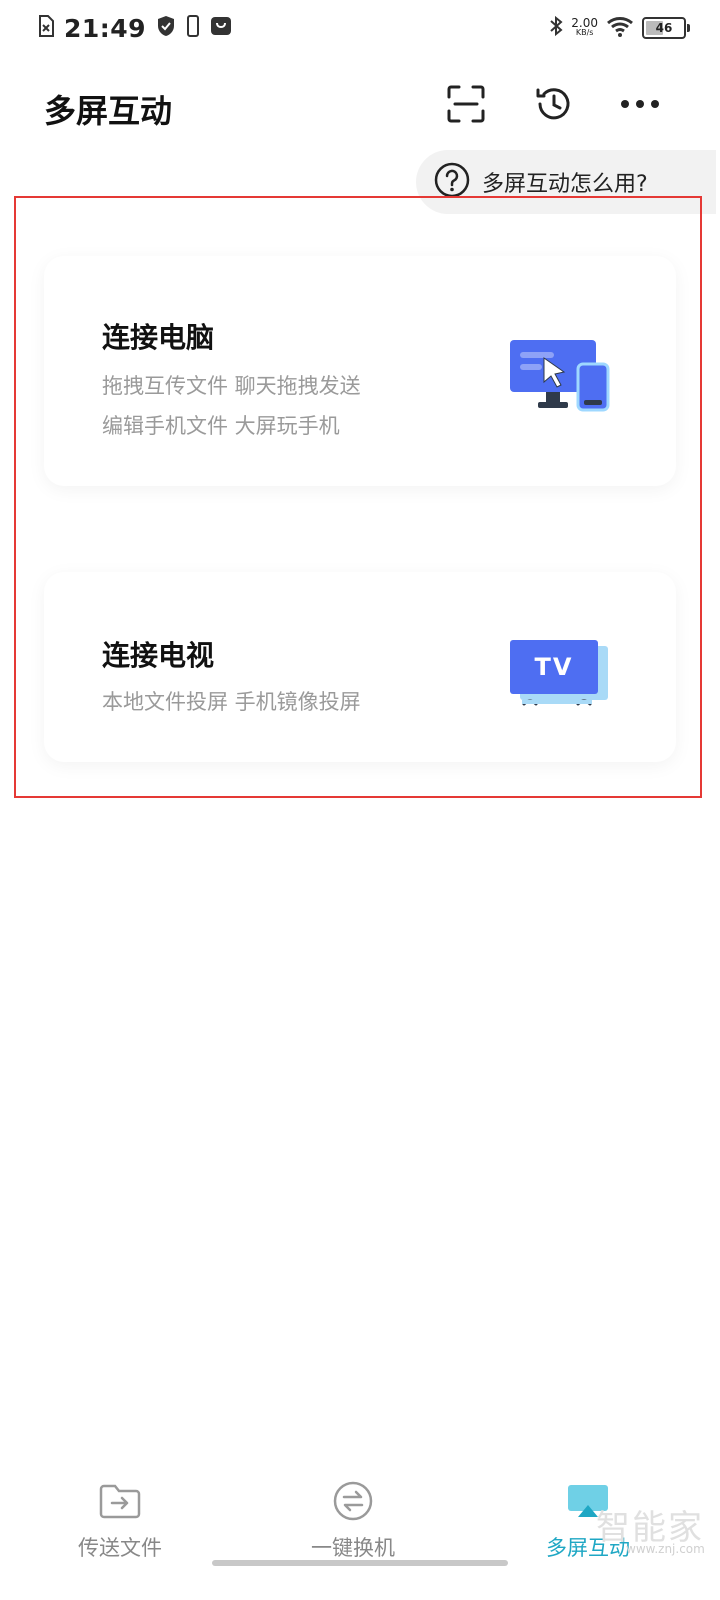 The height and width of the screenshot is (1600, 720). I want to click on app-bar: 多屏互动, so click(360, 105).